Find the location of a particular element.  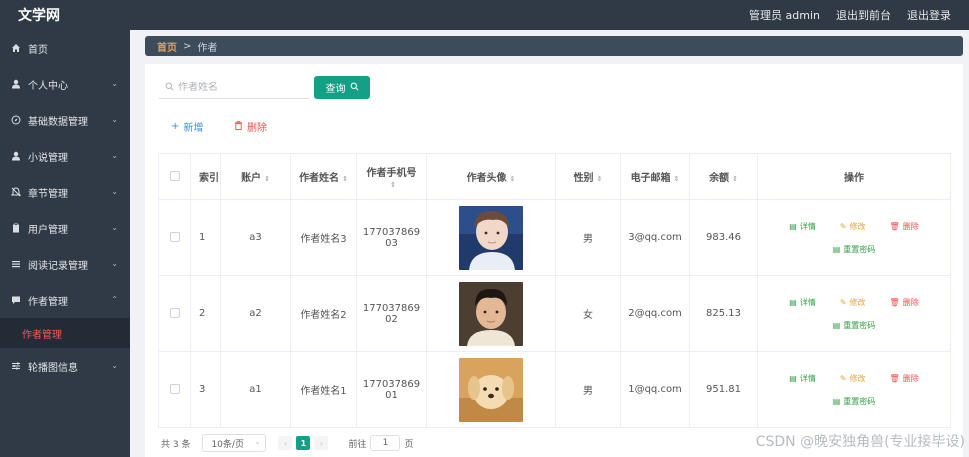

sidebar-item-chapters: 章节管理 ⌄ is located at coordinates (65, 192).